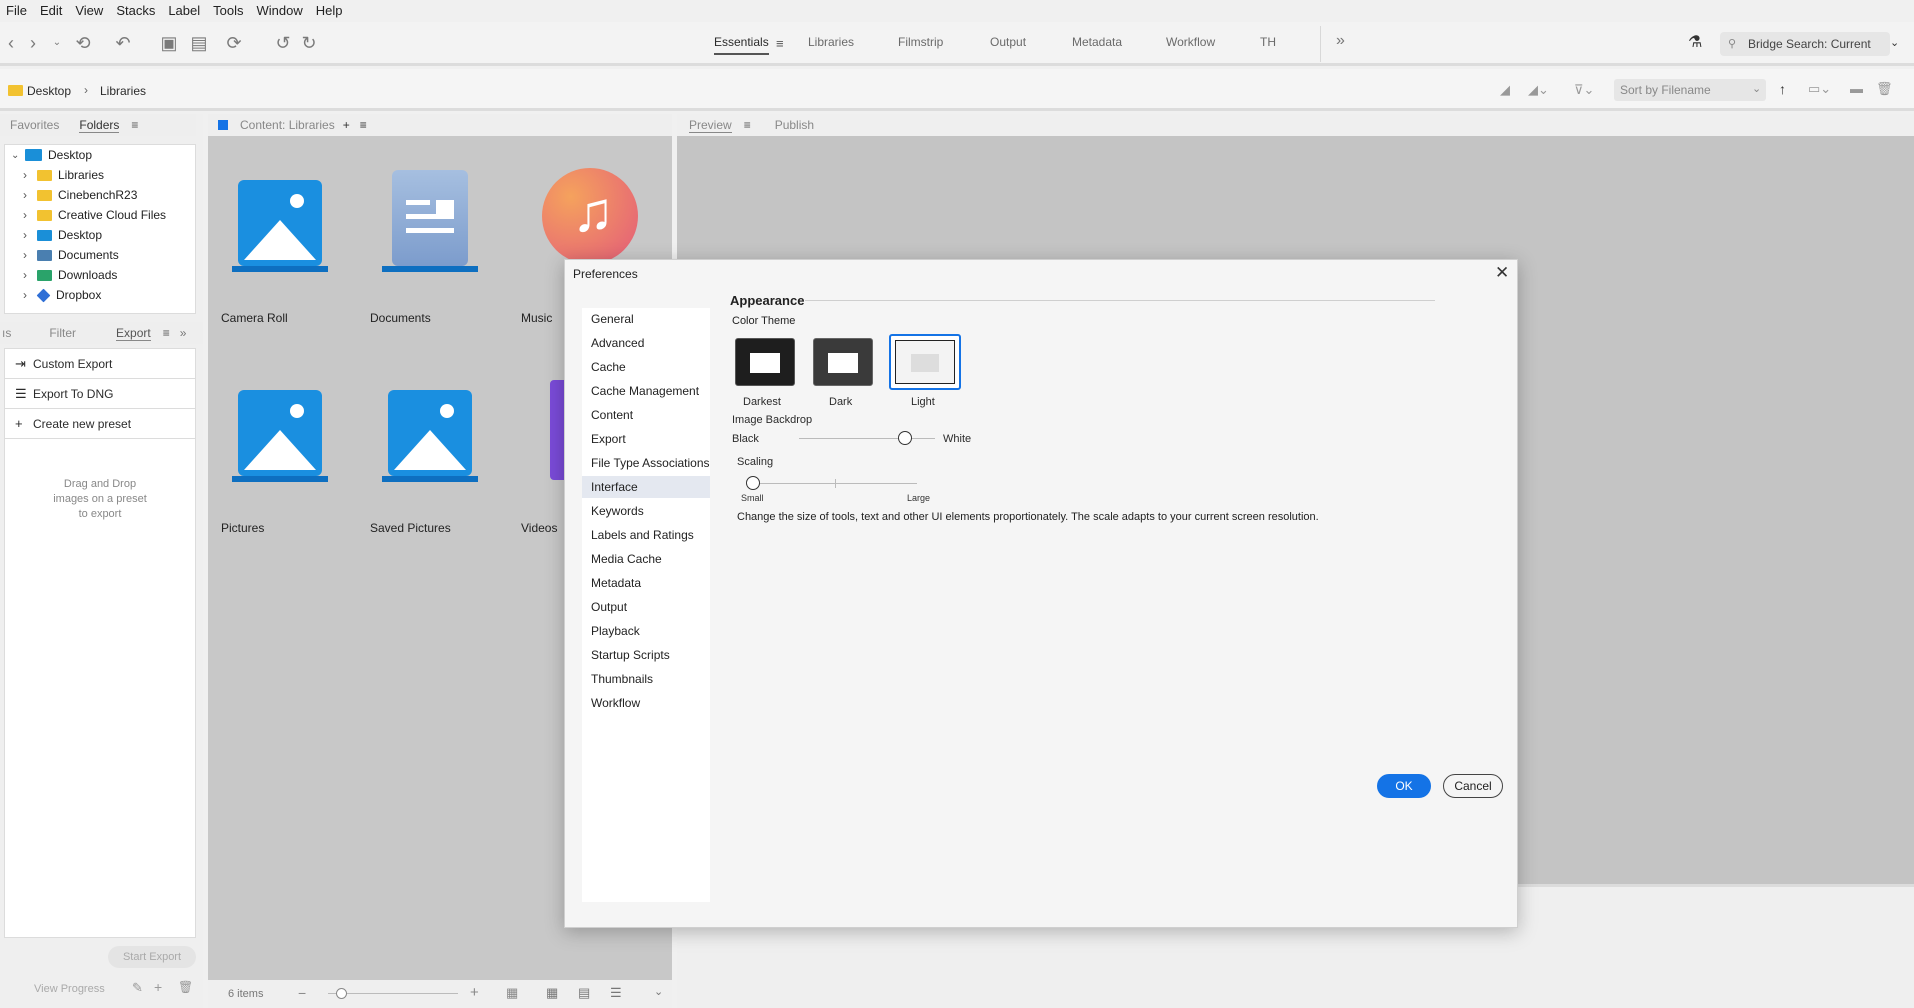 The width and height of the screenshot is (1914, 1008). Describe the element at coordinates (51, 10) in the screenshot. I see `menu-edit: Edit` at that location.